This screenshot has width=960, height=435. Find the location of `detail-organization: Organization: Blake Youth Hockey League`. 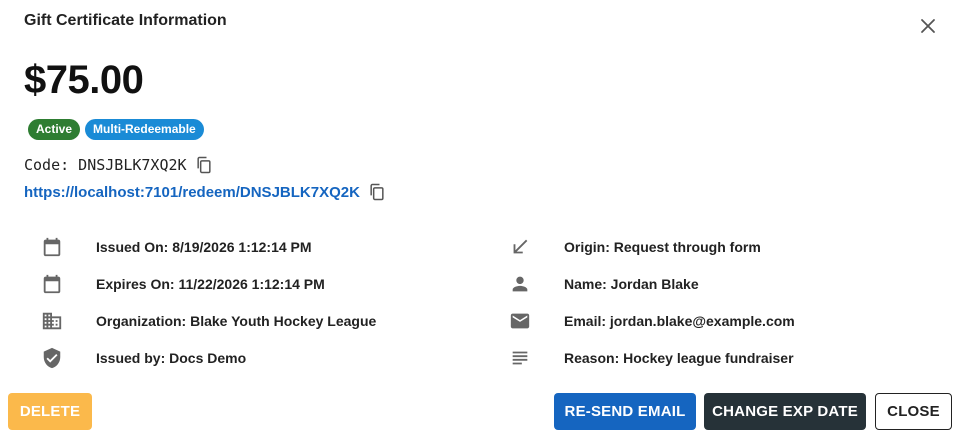

detail-organization: Organization: Blake Youth Hockey League is located at coordinates (208, 321).